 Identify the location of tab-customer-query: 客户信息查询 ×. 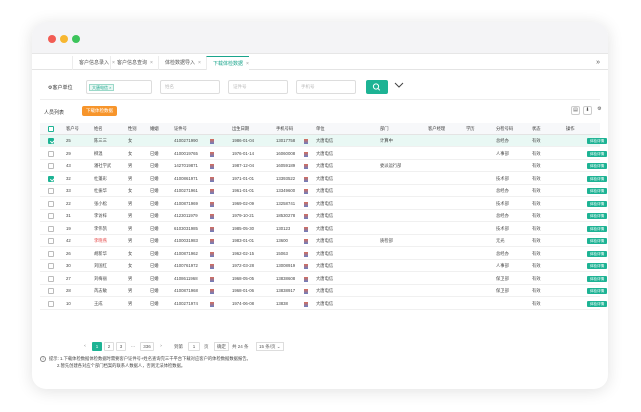
(131, 63).